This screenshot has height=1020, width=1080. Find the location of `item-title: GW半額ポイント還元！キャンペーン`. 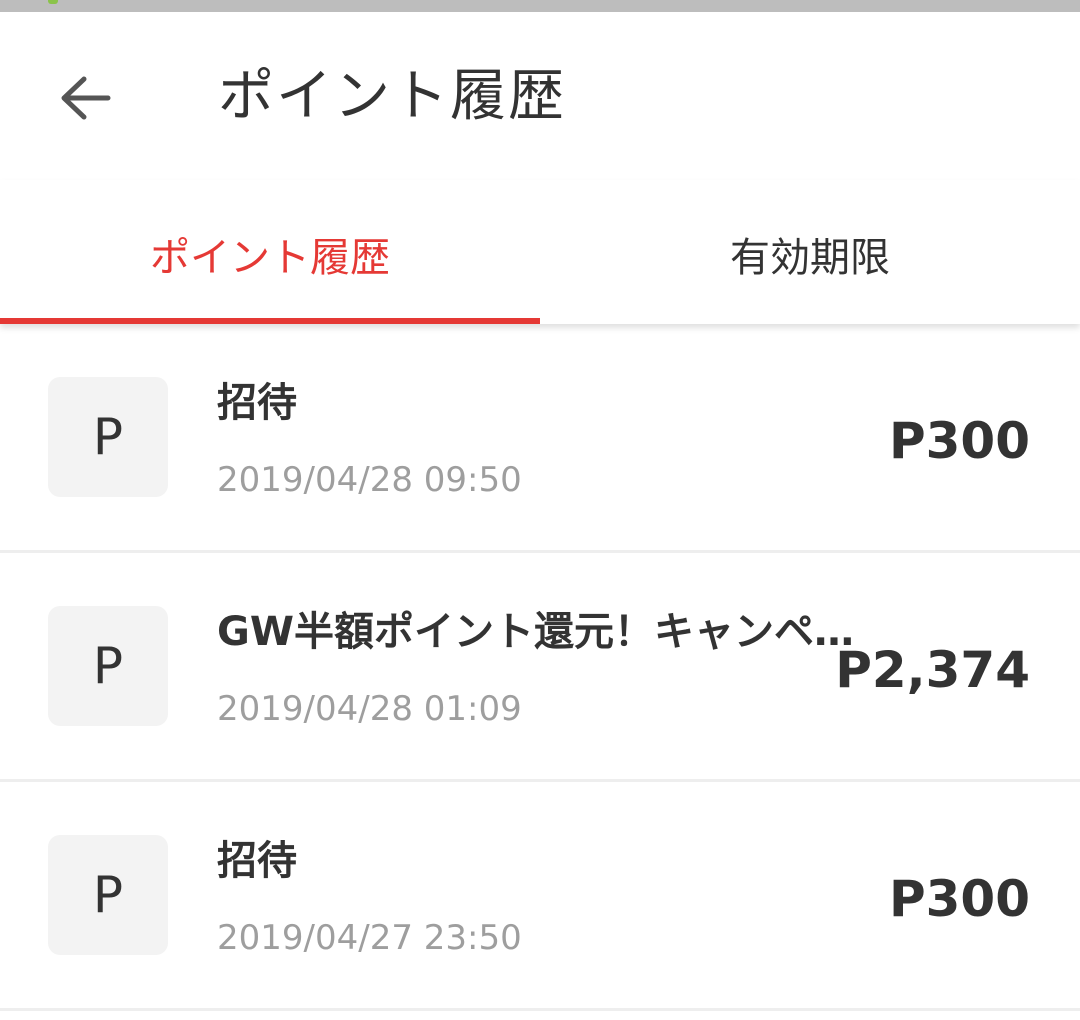

item-title: GW半額ポイント還元！キャンペーン is located at coordinates (541, 632).